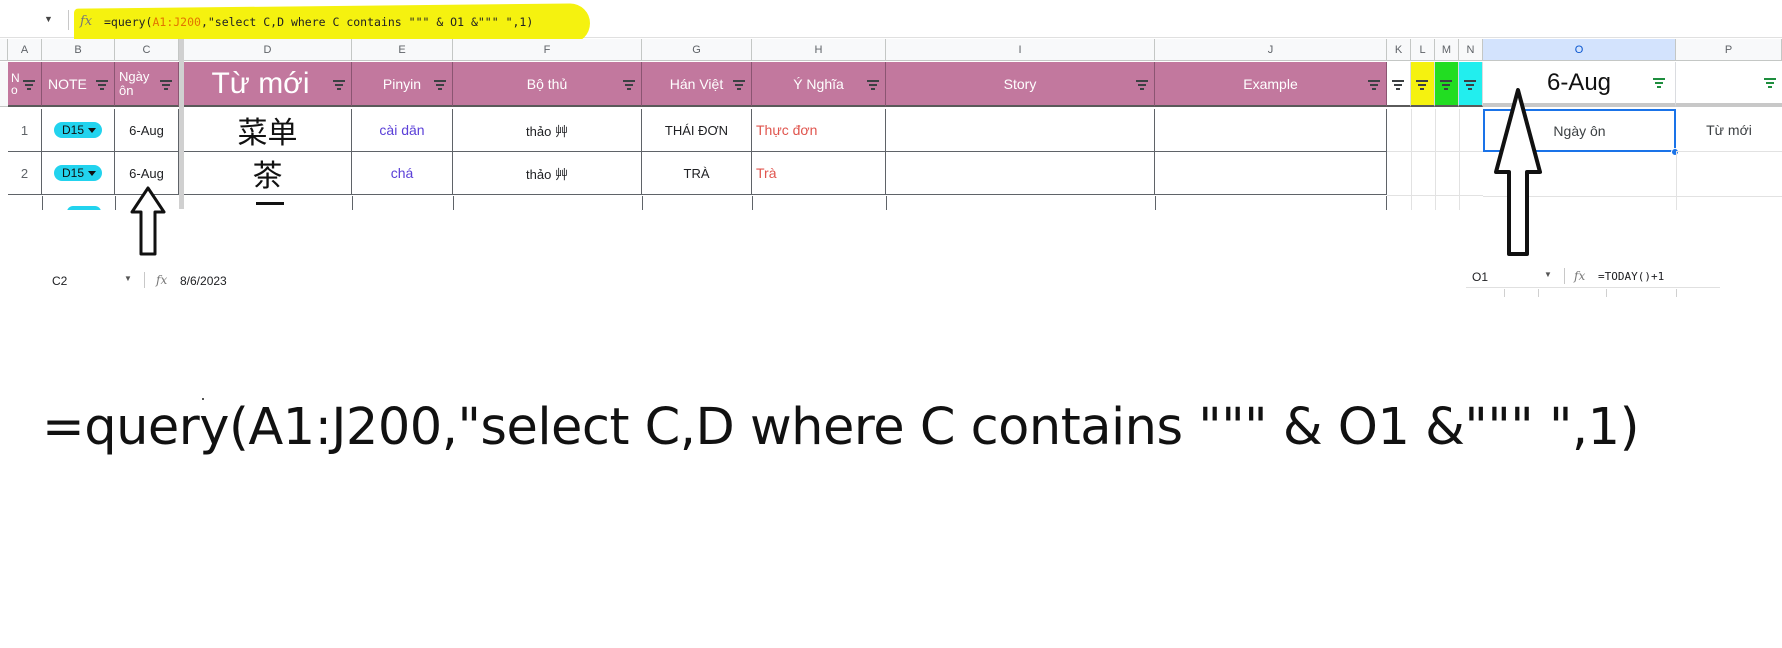 The width and height of the screenshot is (1782, 648). I want to click on header-story-label: Story, so click(1020, 83).